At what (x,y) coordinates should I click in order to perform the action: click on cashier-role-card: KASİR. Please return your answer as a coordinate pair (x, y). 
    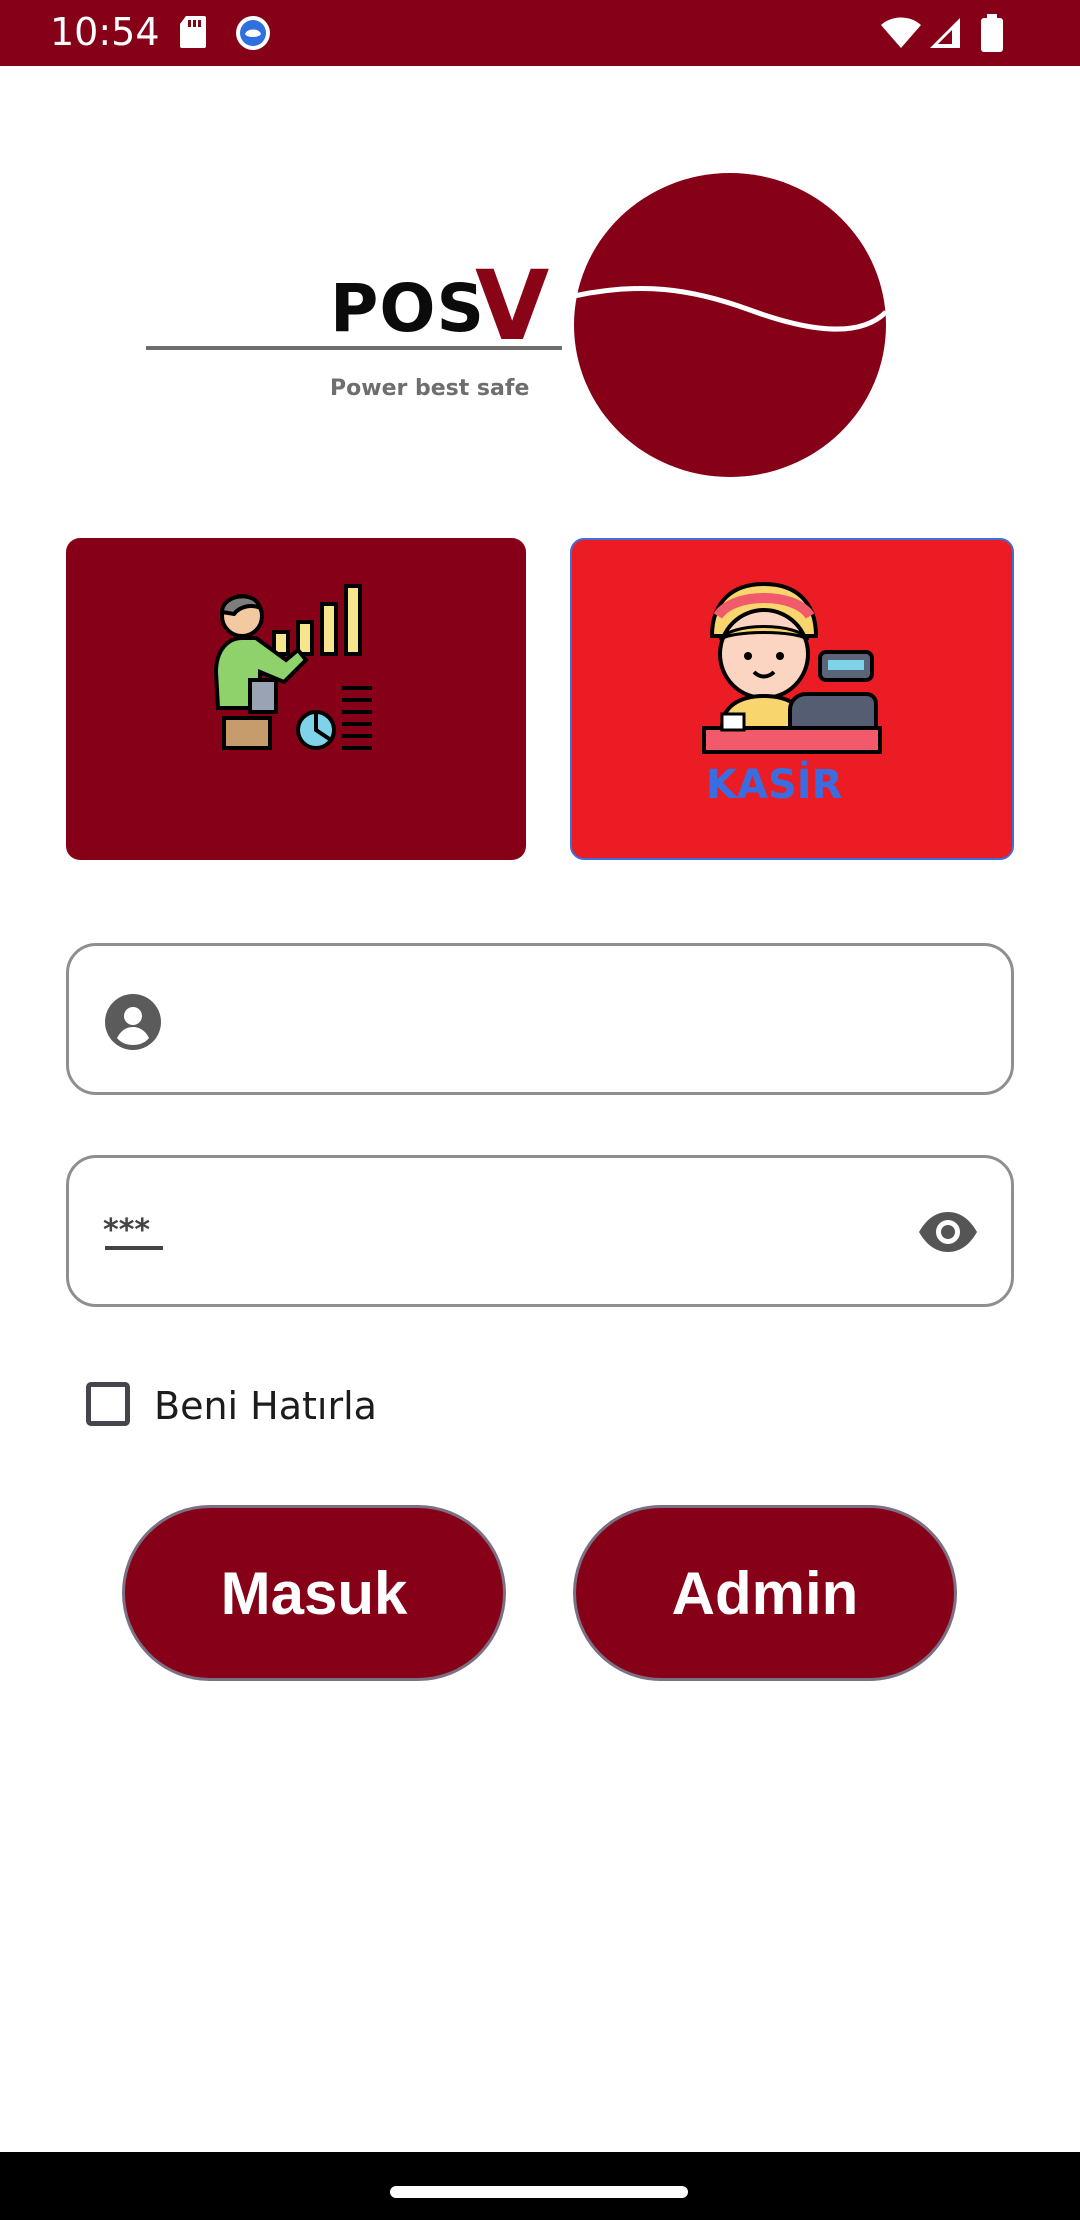
    Looking at the image, I should click on (792, 699).